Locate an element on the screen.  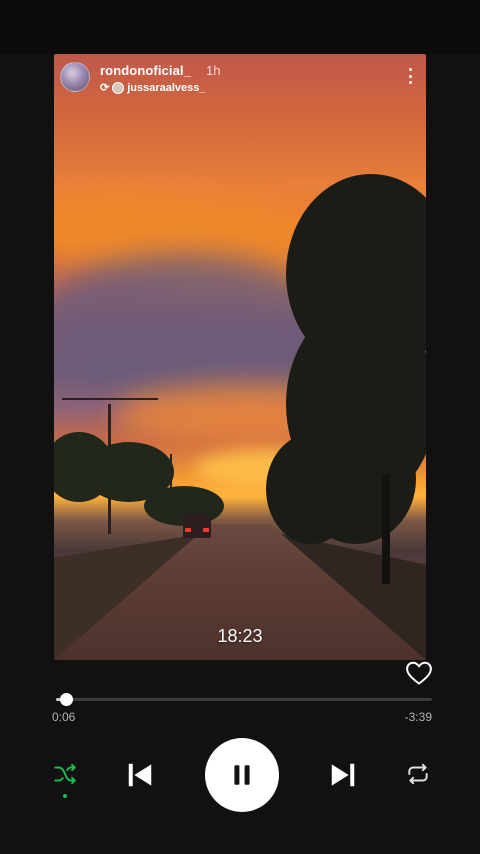
status-bar-area is located at coordinates (240, 27).